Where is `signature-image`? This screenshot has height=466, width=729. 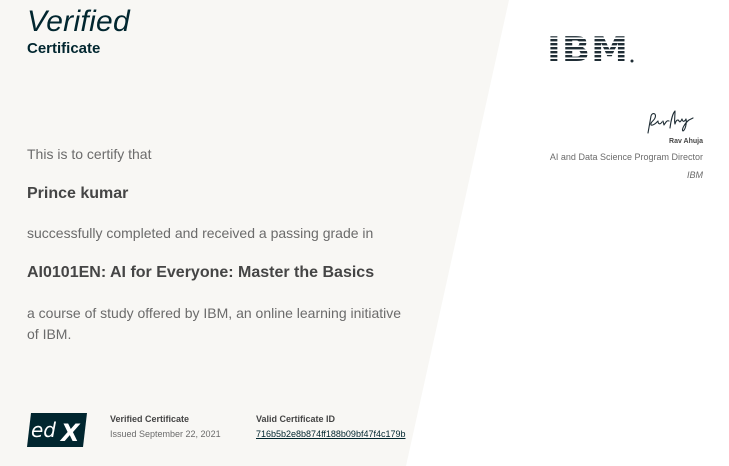 signature-image is located at coordinates (670, 124).